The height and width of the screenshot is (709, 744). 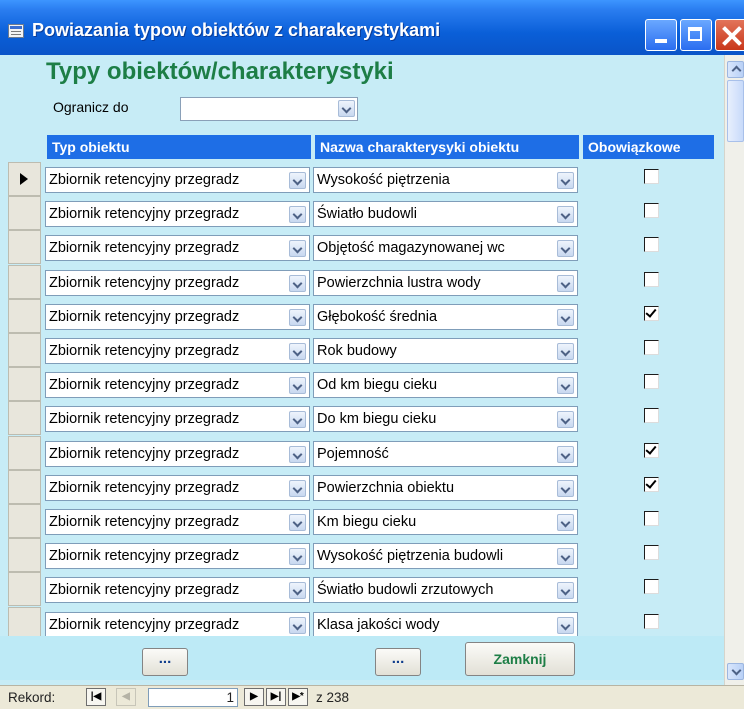 What do you see at coordinates (445, 351) in the screenshot?
I see `nazwa-charakterystyki-combo: Rok budowy` at bounding box center [445, 351].